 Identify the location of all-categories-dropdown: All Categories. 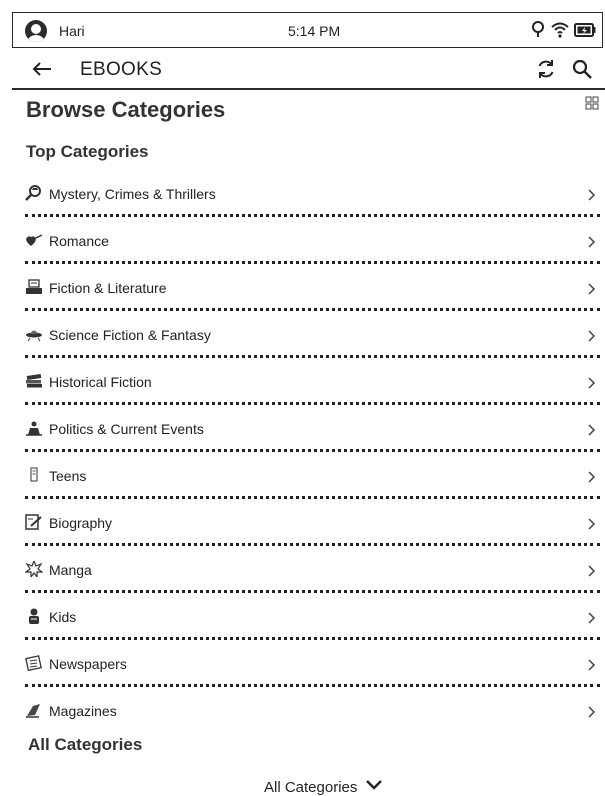
(323, 787).